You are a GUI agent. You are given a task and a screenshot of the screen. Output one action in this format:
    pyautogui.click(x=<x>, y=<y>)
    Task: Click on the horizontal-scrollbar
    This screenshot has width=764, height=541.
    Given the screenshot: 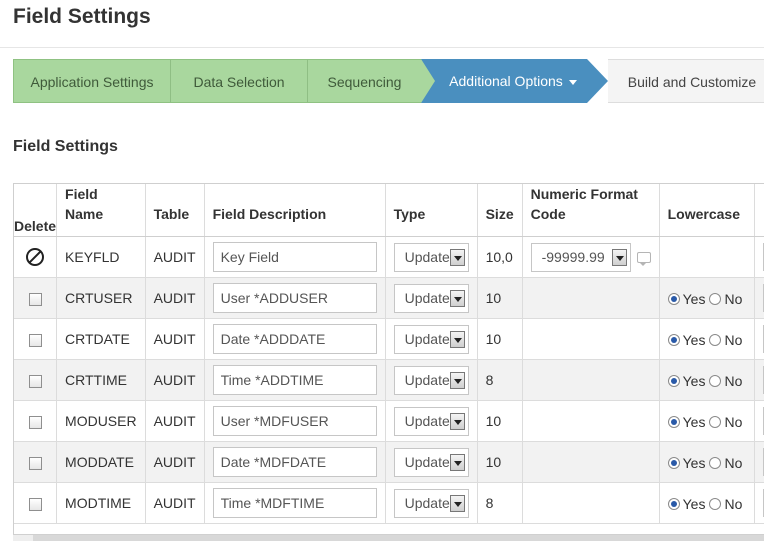 What is the action you would take?
    pyautogui.click(x=388, y=537)
    